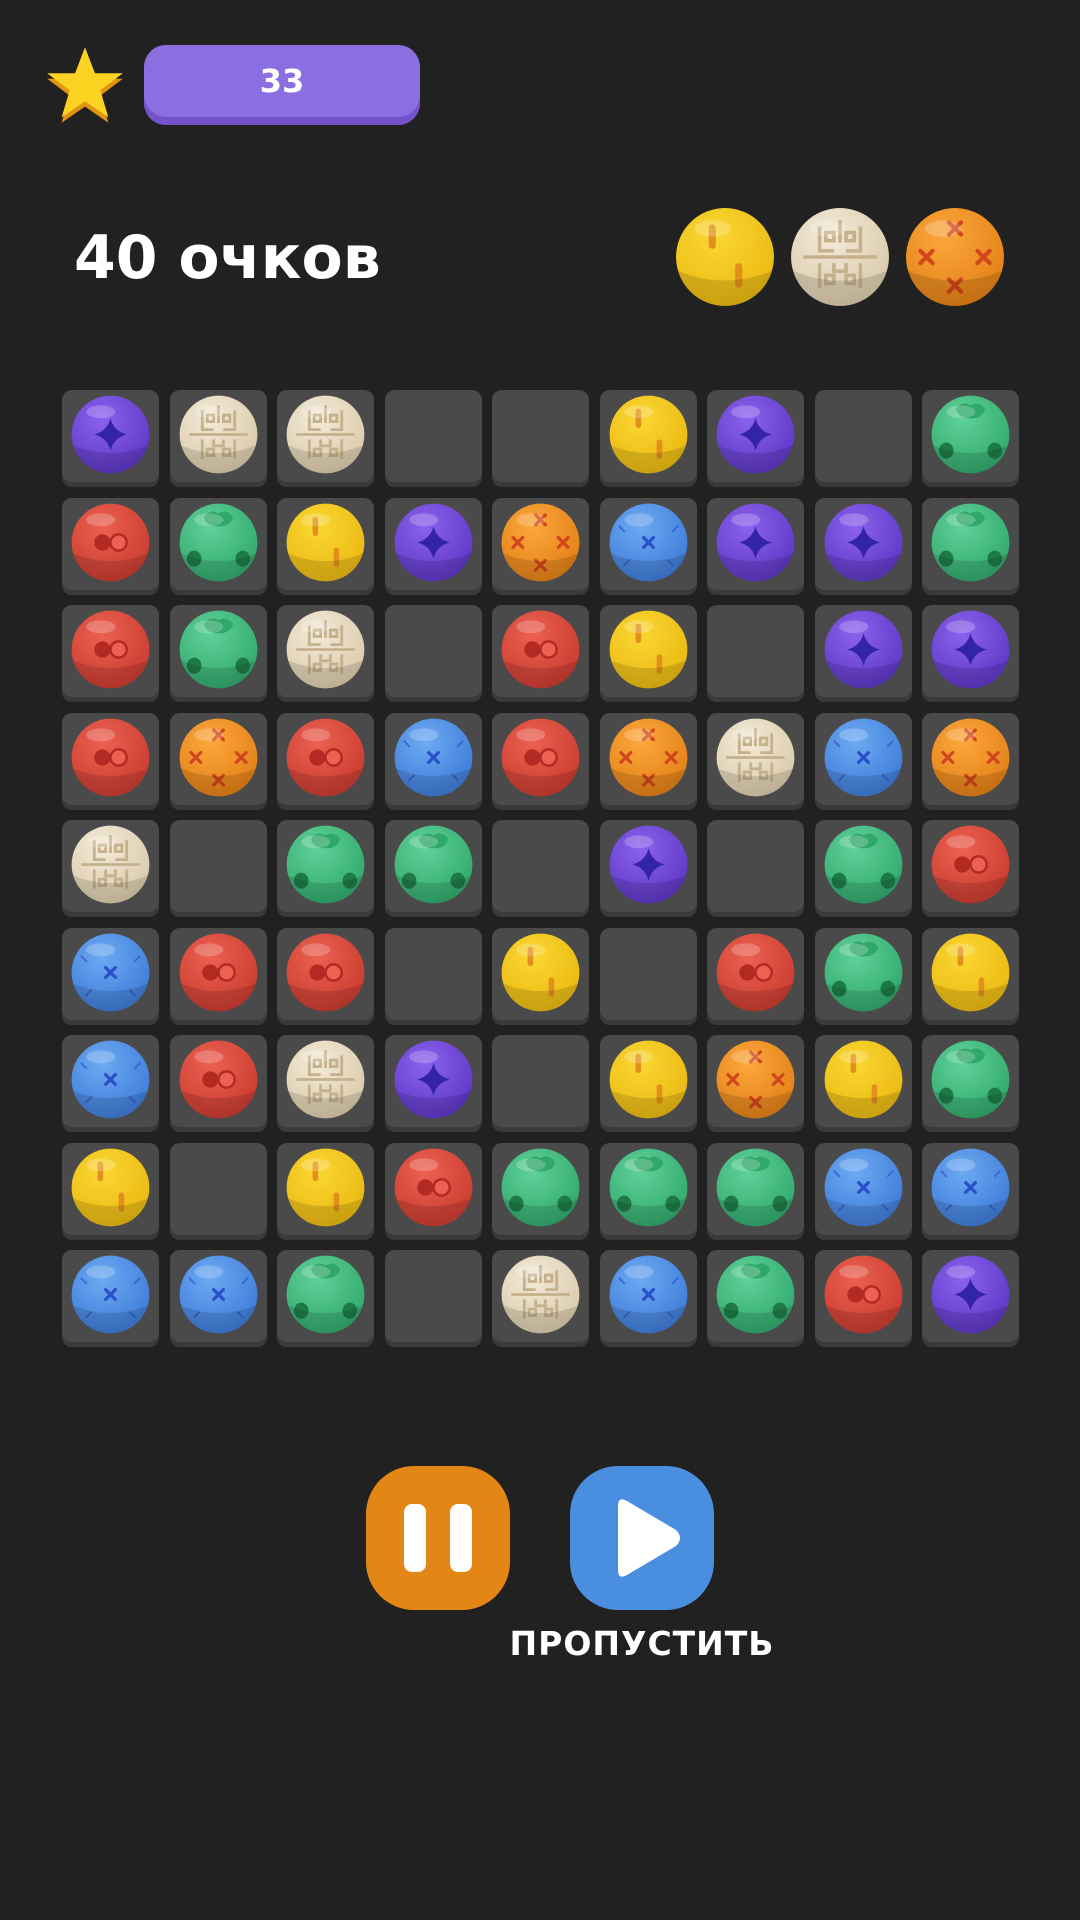 This screenshot has width=1080, height=1920. What do you see at coordinates (642, 1538) in the screenshot?
I see `skip-button` at bounding box center [642, 1538].